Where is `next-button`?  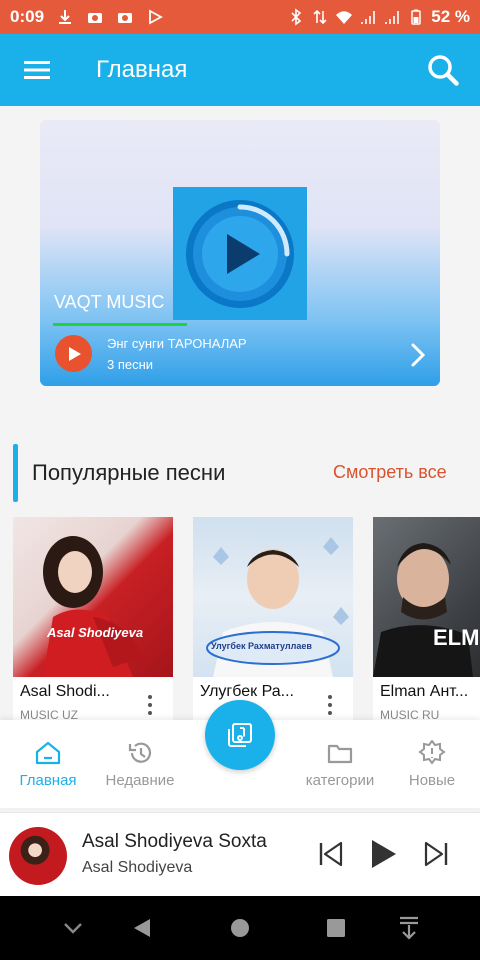 next-button is located at coordinates (437, 854).